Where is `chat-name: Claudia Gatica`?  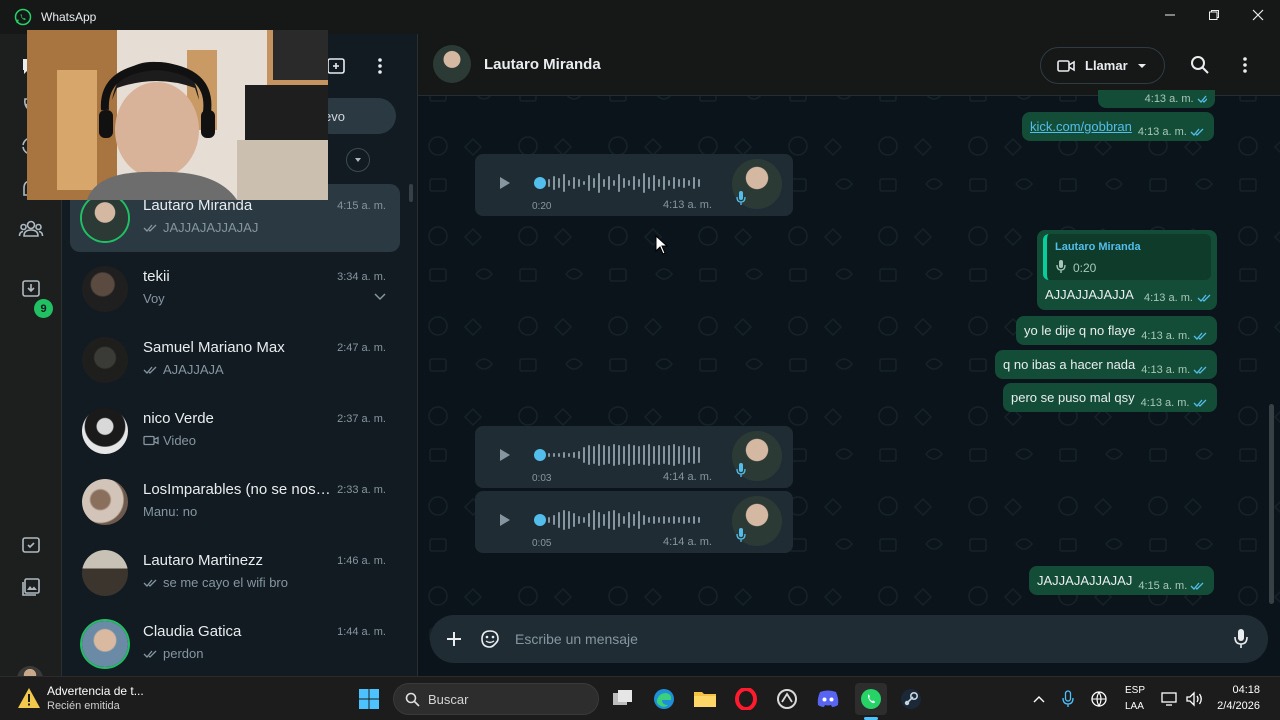 chat-name: Claudia Gatica is located at coordinates (192, 631).